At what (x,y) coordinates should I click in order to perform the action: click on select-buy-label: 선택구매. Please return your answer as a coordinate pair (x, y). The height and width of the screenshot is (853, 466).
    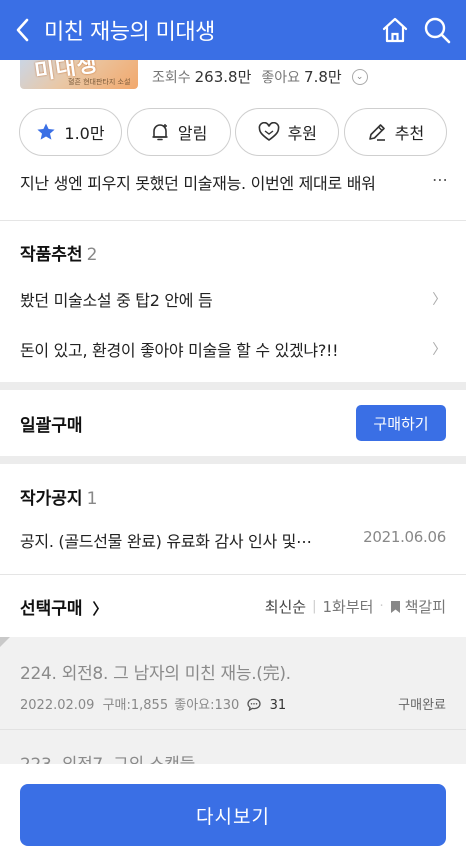
    Looking at the image, I should click on (51, 609).